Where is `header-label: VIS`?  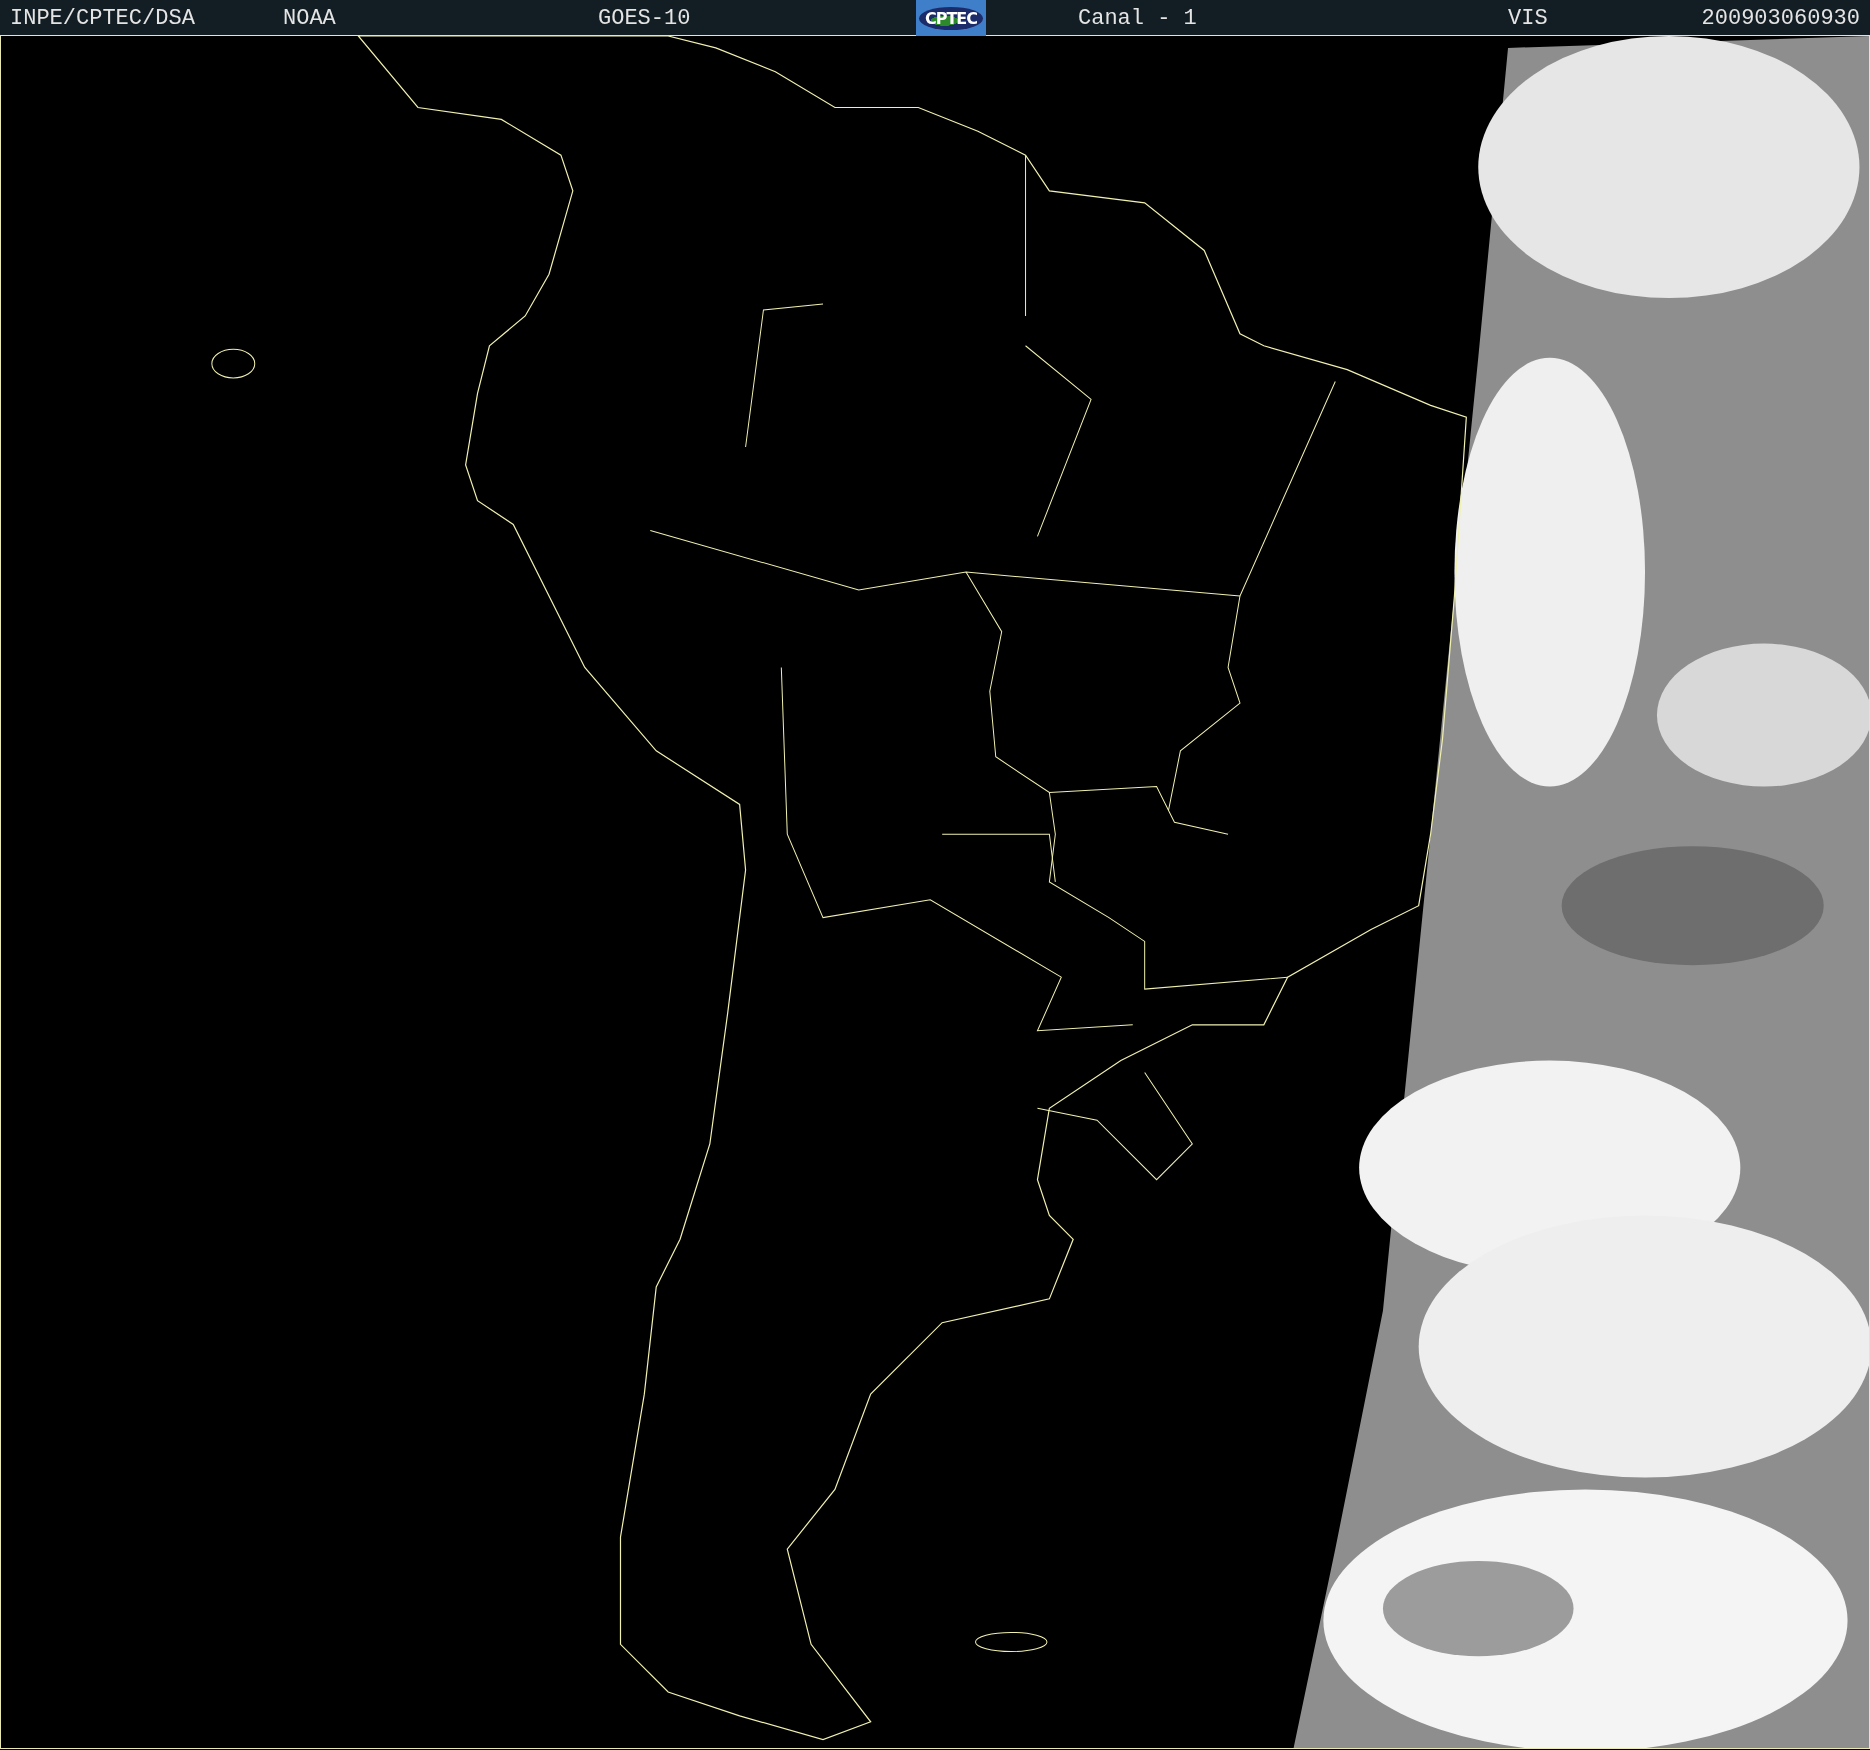 header-label: VIS is located at coordinates (1528, 18).